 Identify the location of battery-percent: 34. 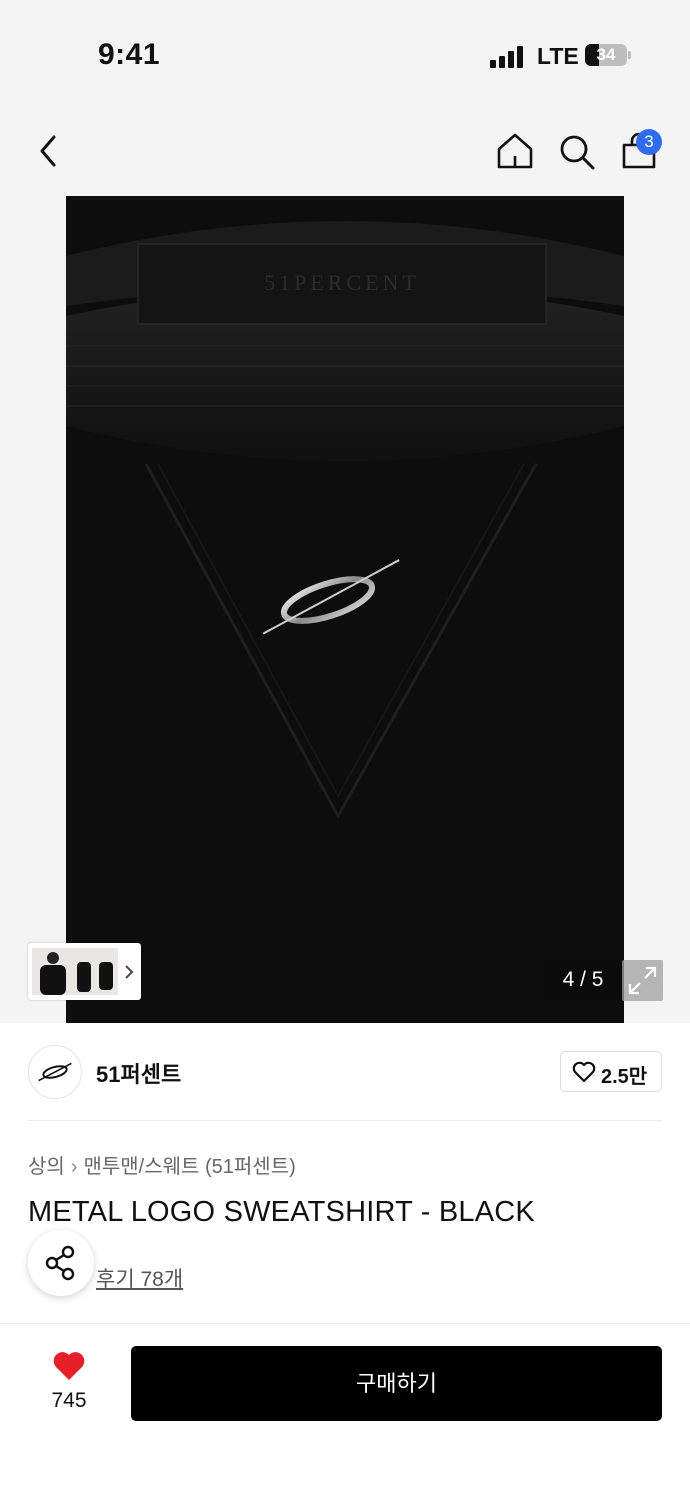
(606, 54).